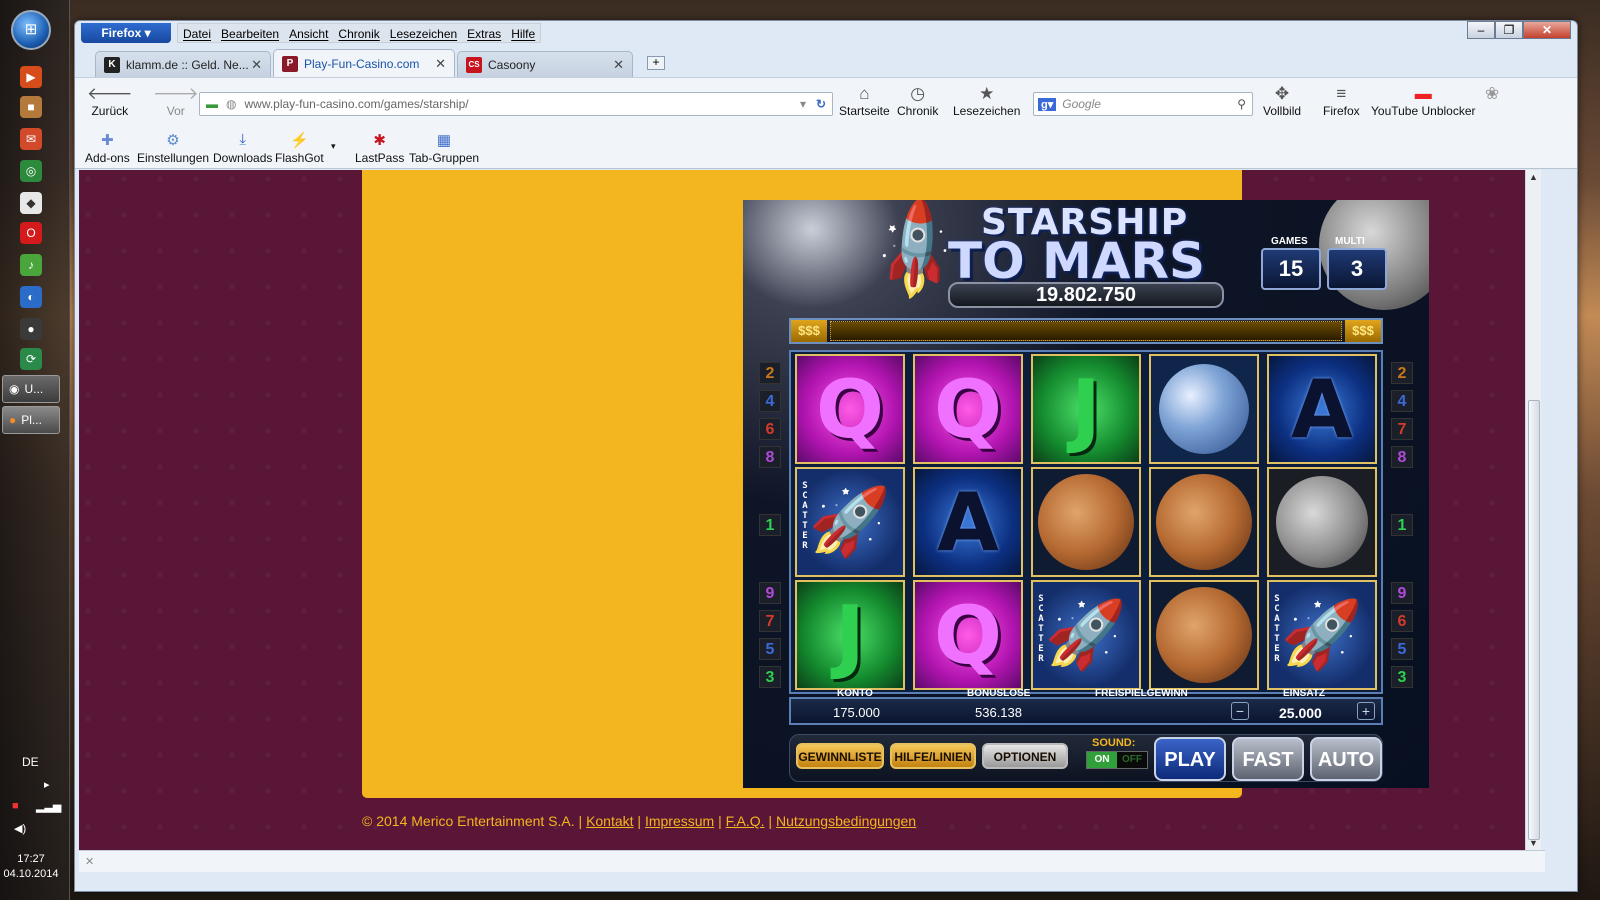  I want to click on menu-ansicht: Ansicht, so click(308, 33).